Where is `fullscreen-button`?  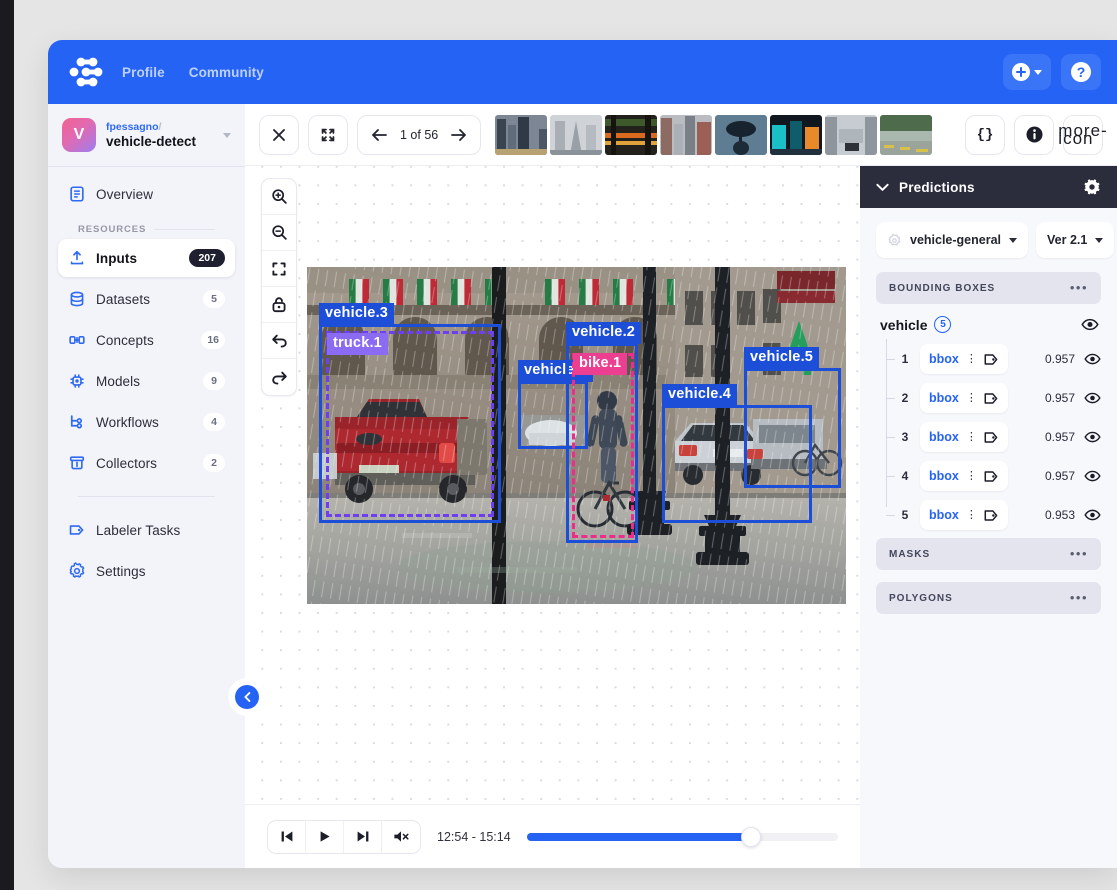
fullscreen-button is located at coordinates (328, 134).